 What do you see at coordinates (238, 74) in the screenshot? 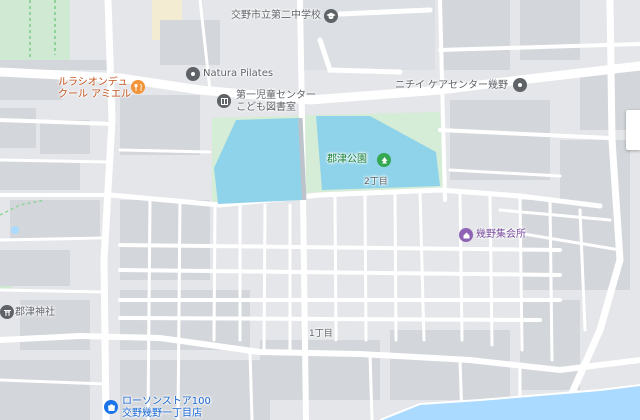
I see `natura-label: Natura Pilates` at bounding box center [238, 74].